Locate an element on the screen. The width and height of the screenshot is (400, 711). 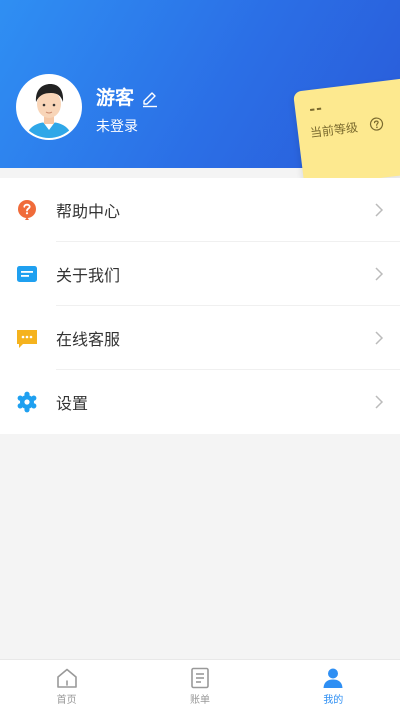
menu-item-label: 在线客服 is located at coordinates (88, 339).